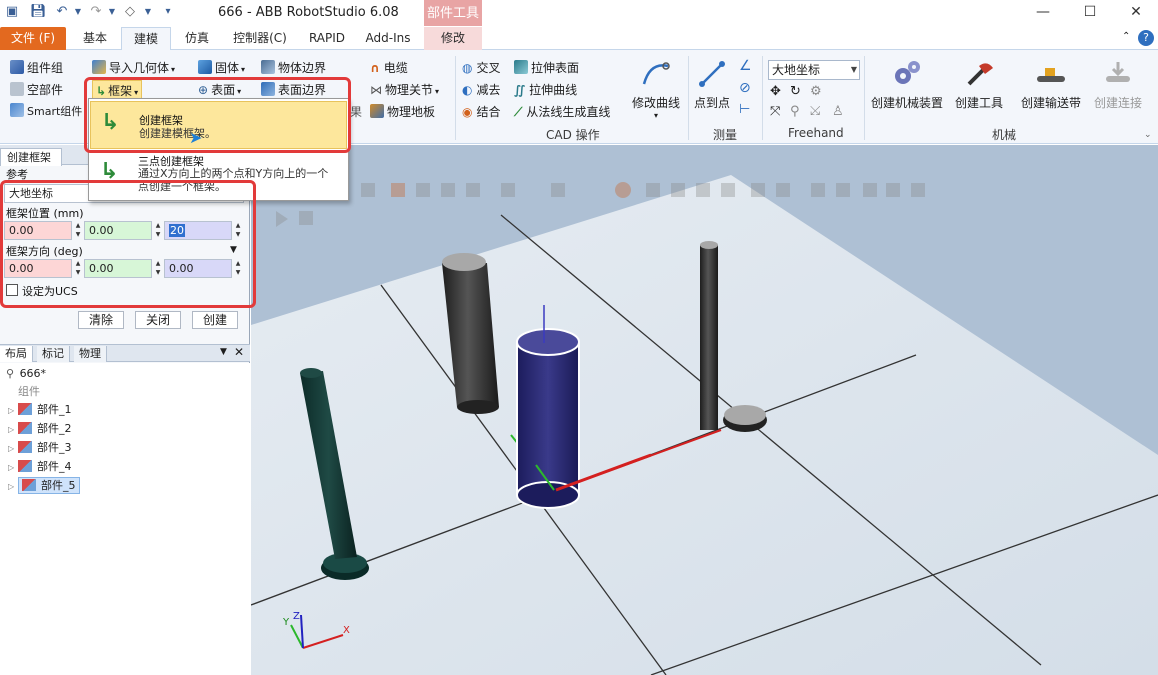 This screenshot has width=1158, height=675. What do you see at coordinates (198, 268) in the screenshot?
I see `orientation-z-field: 0.00` at bounding box center [198, 268].